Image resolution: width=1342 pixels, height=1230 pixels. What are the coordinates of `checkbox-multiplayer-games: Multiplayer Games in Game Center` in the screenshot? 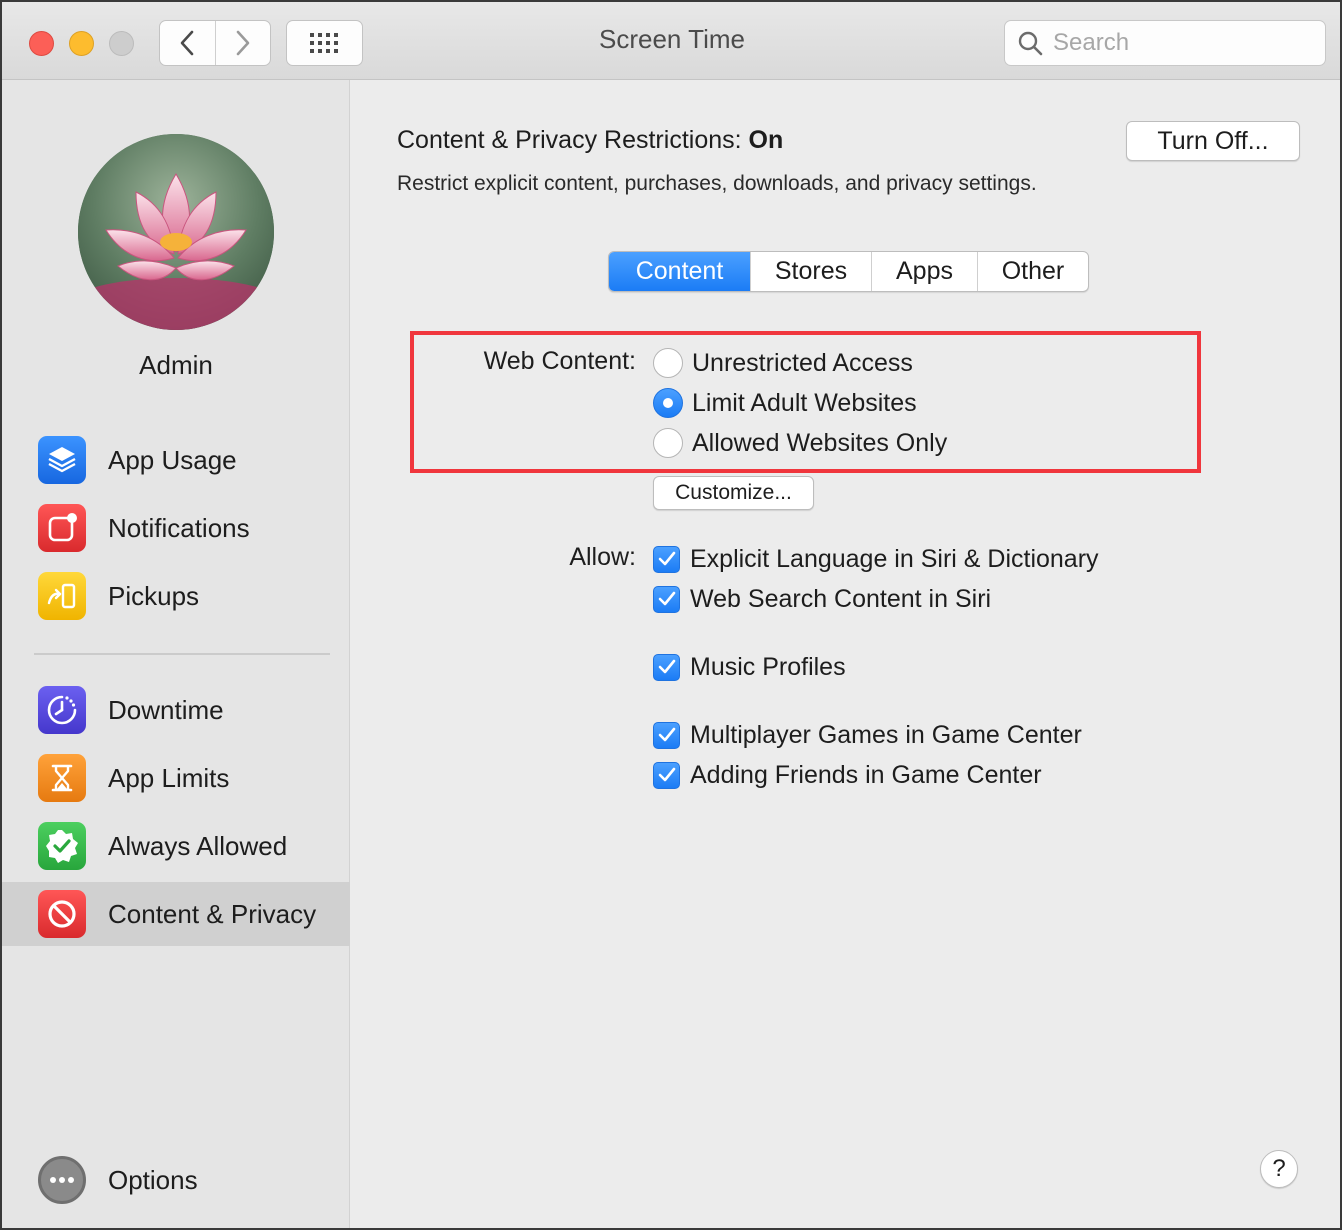 It's located at (867, 735).